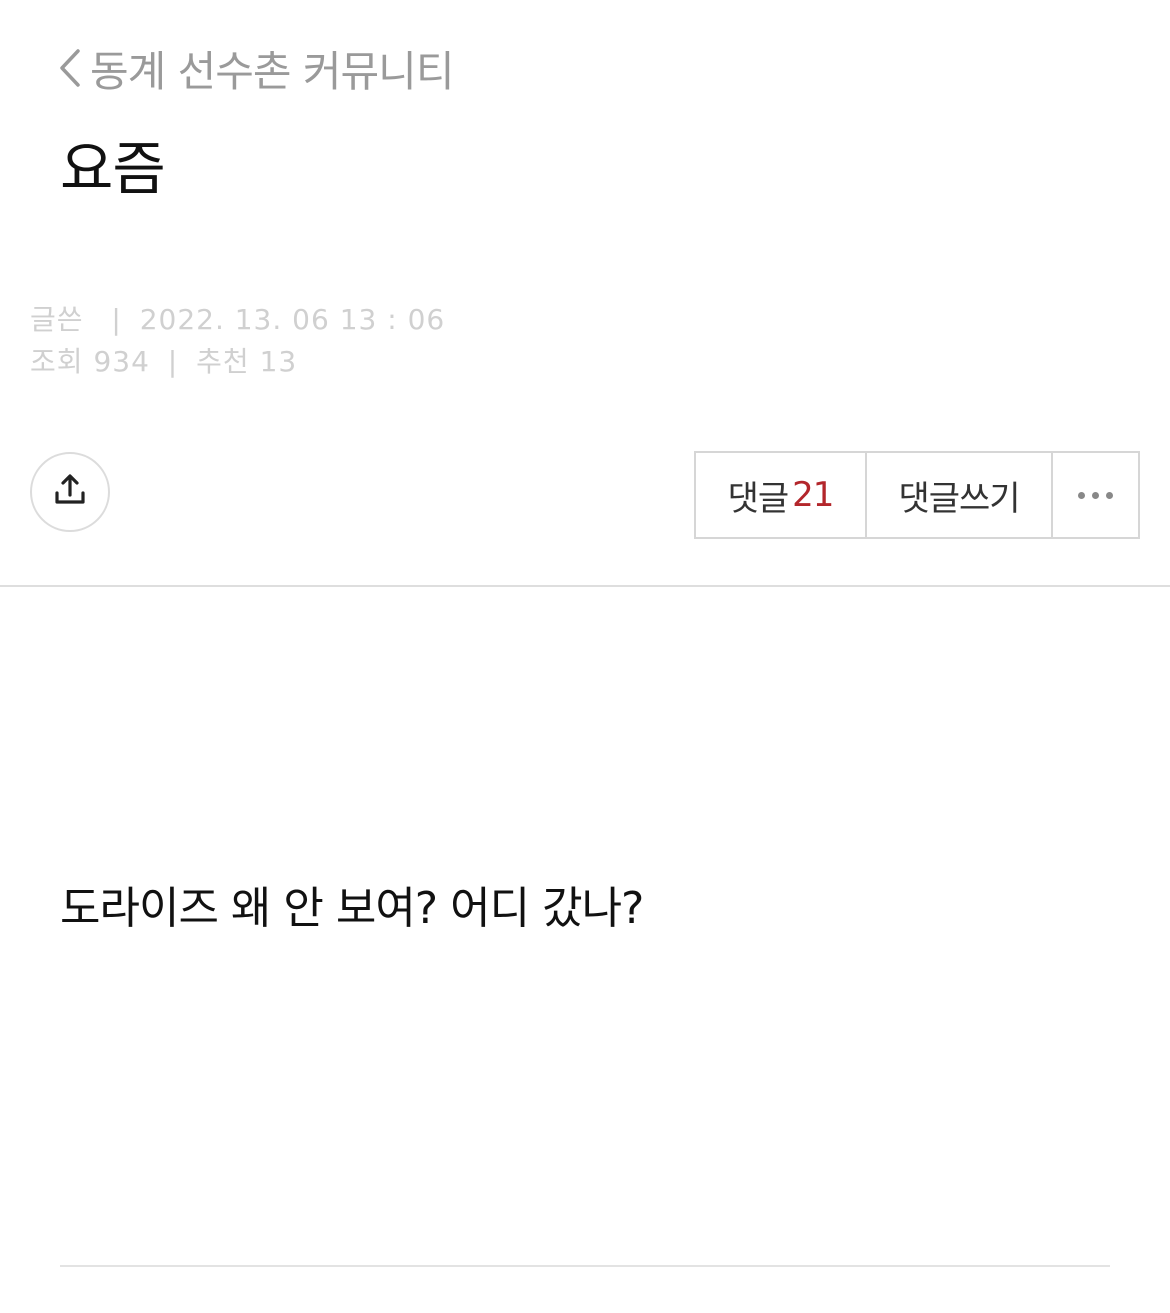  Describe the element at coordinates (813, 495) in the screenshot. I see `comments-count: 21` at that location.